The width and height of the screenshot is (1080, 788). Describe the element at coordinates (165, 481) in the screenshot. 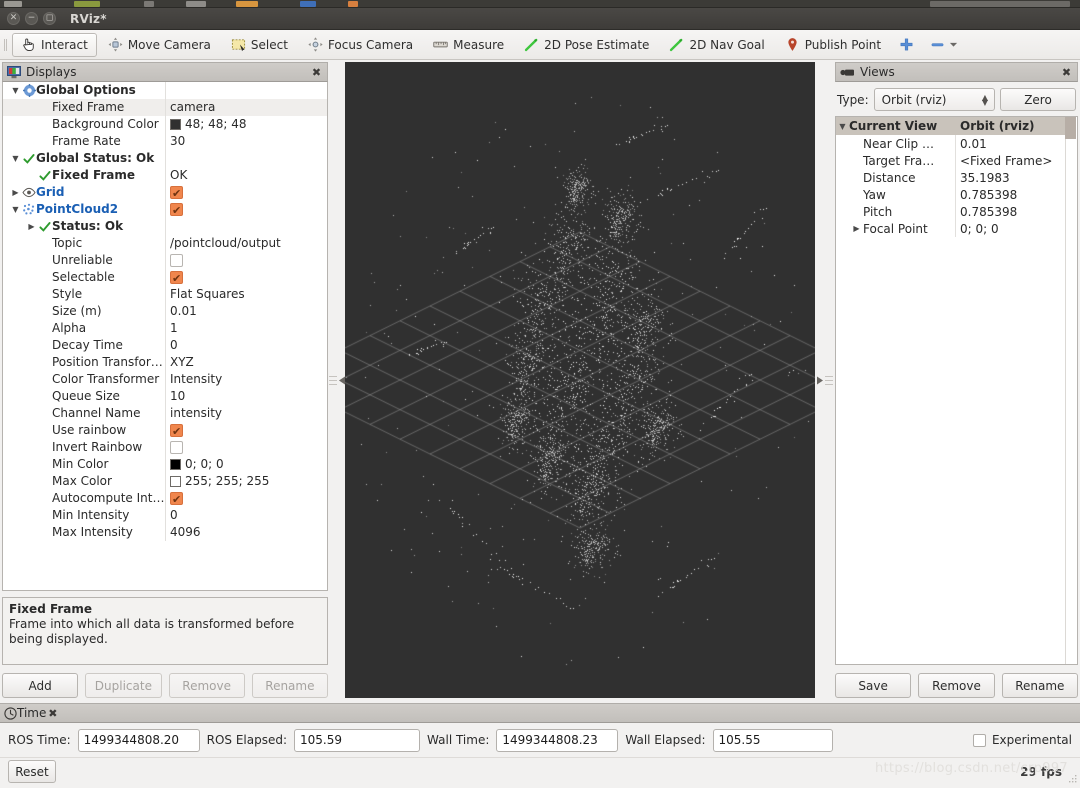

I see `displays-row-max-color: Max Color 255; 255; 255` at that location.